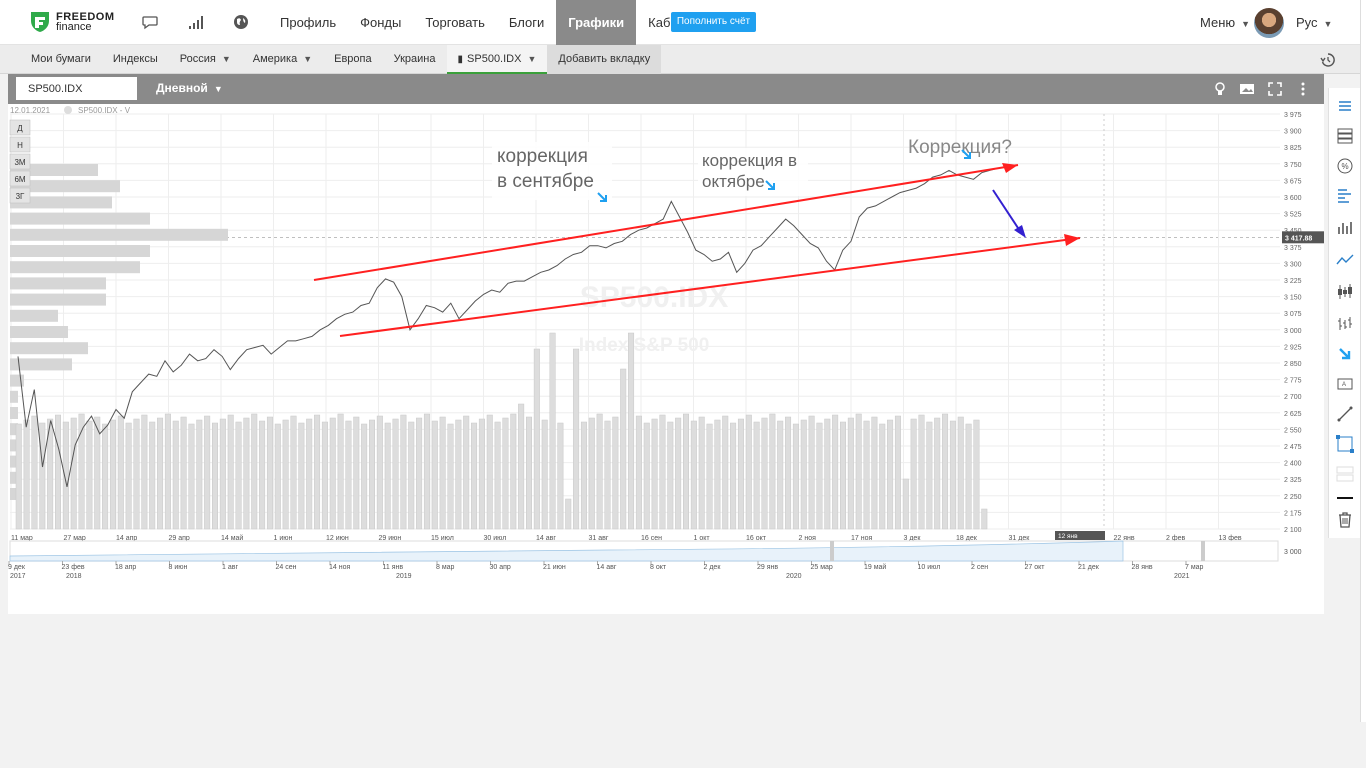  Describe the element at coordinates (18, 576) in the screenshot. I see `navigator-year-label: 2017` at that location.